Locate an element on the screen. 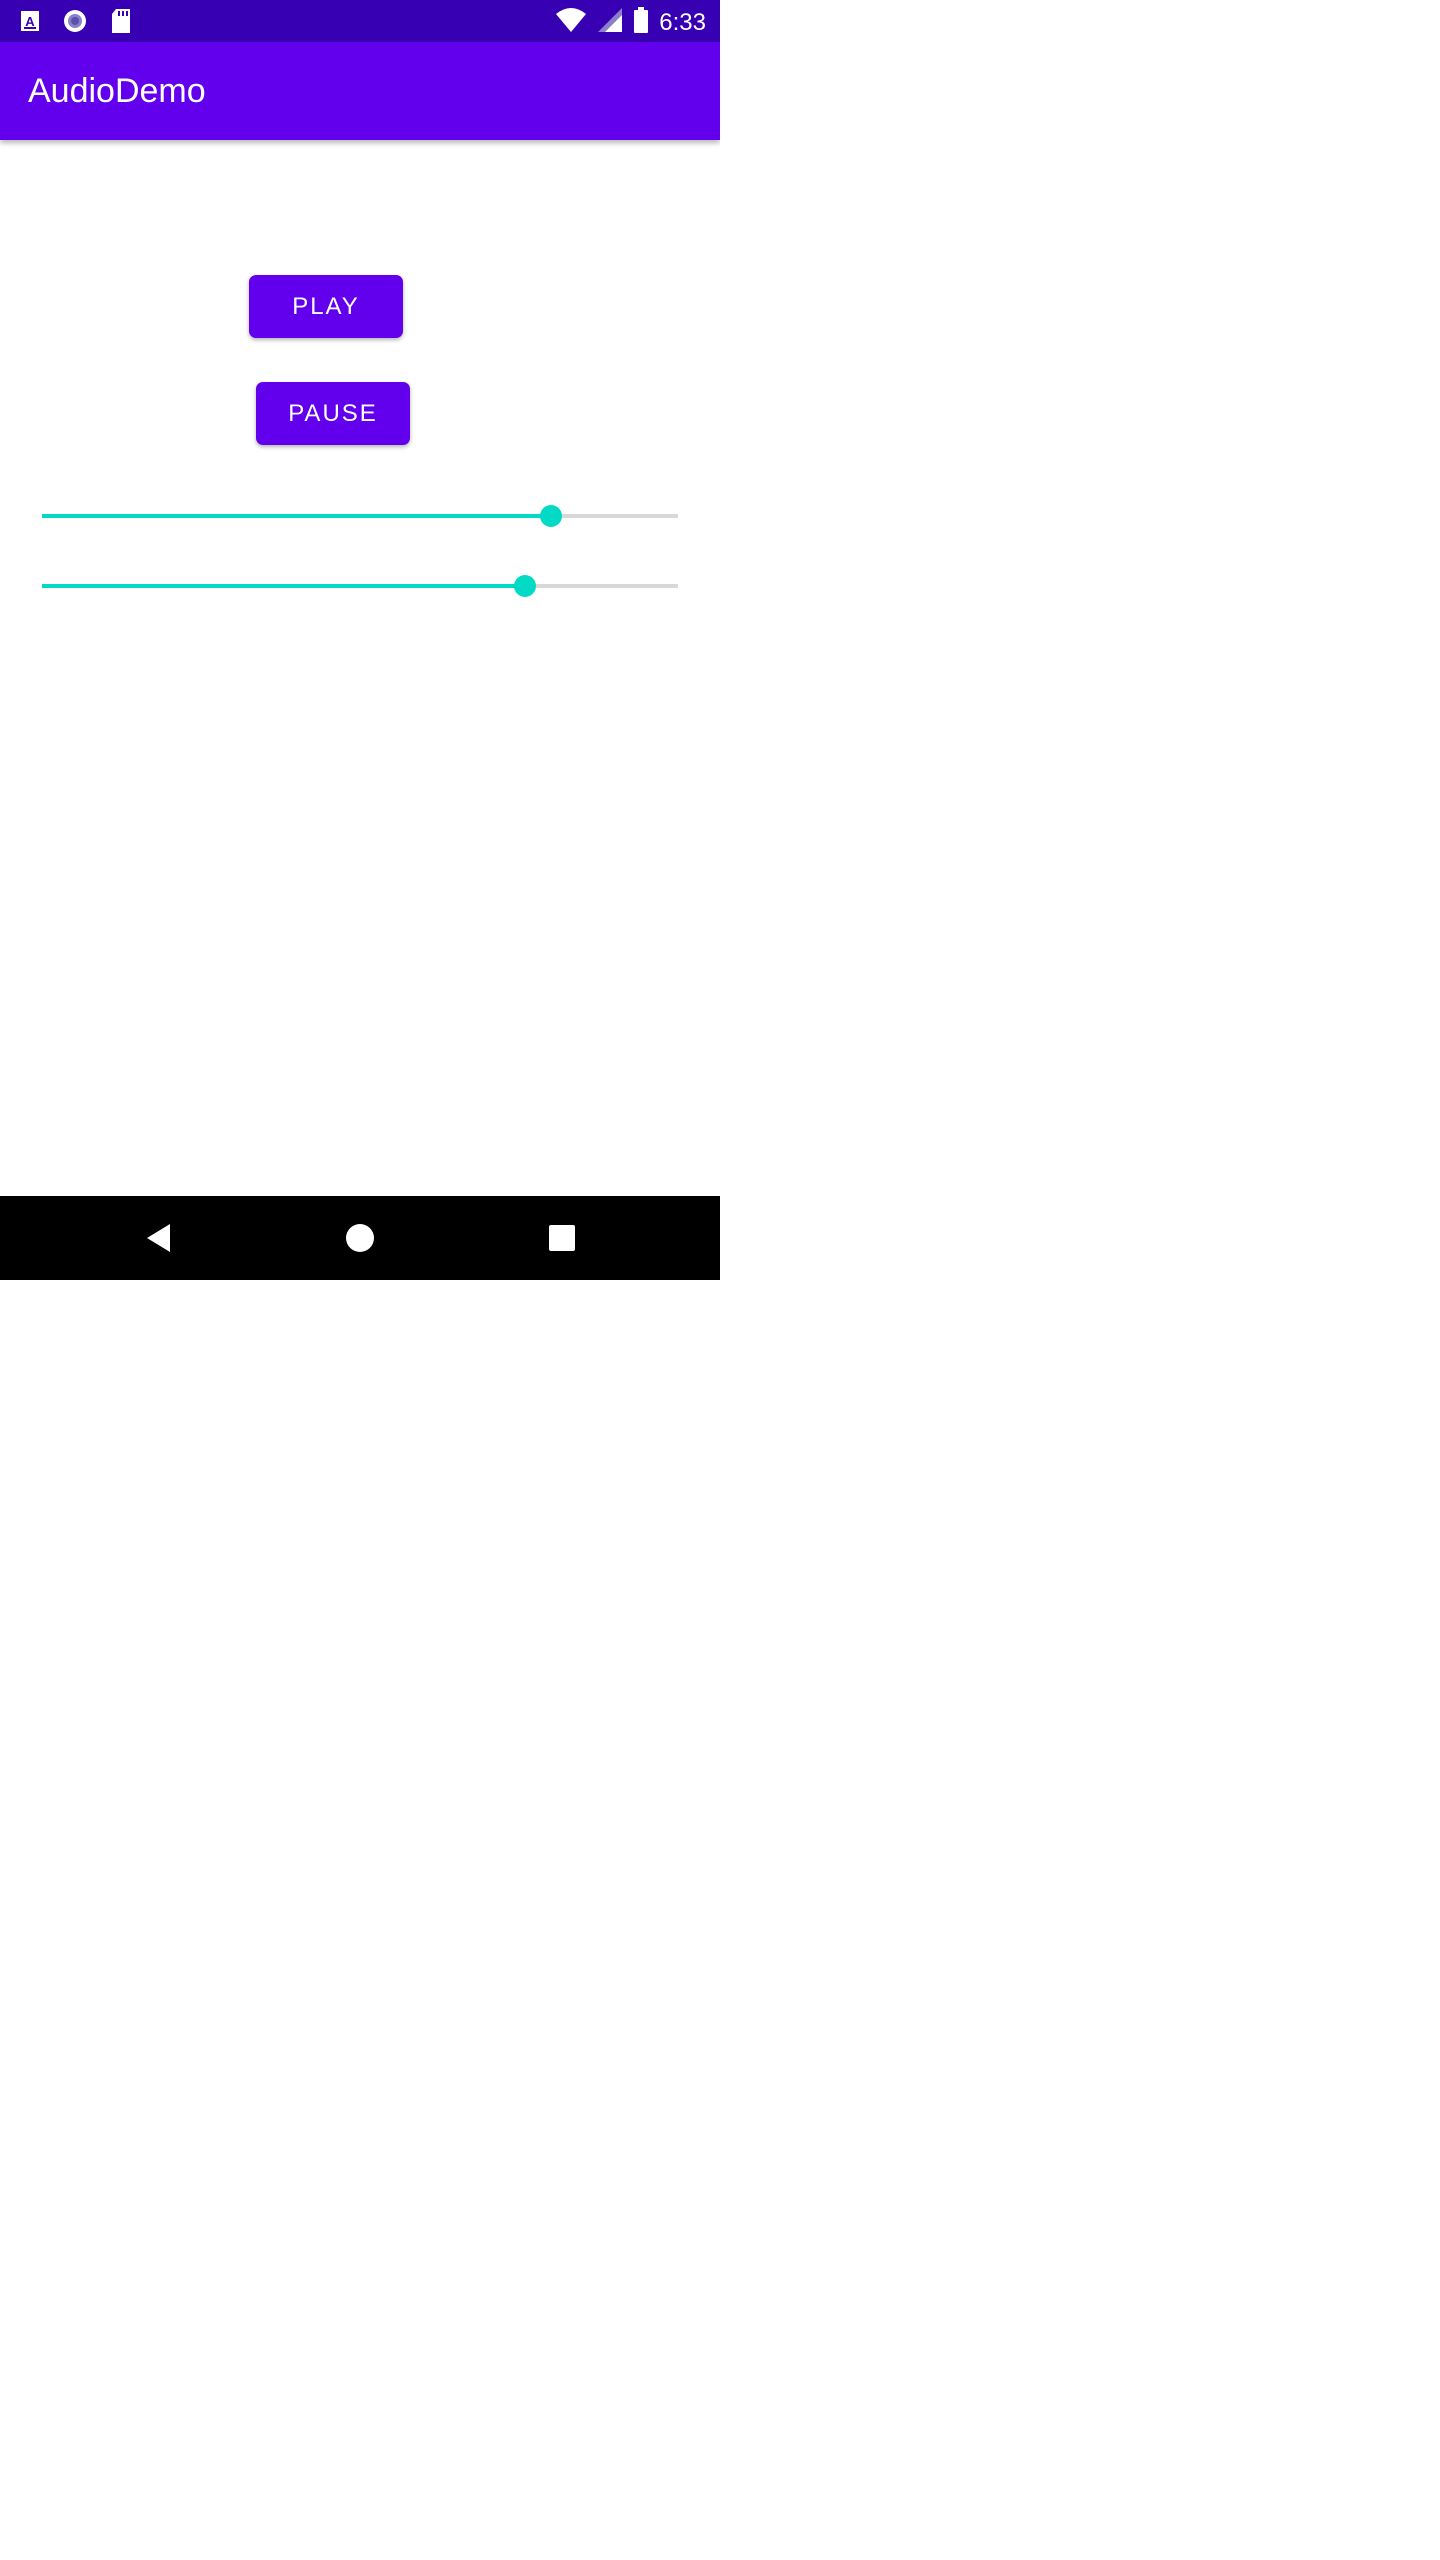 The width and height of the screenshot is (1440, 2560). app-title: AudioDemo is located at coordinates (117, 91).